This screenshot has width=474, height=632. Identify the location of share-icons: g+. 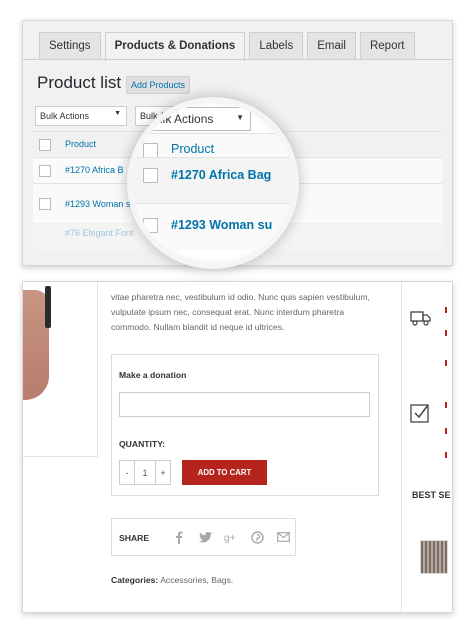
(231, 537).